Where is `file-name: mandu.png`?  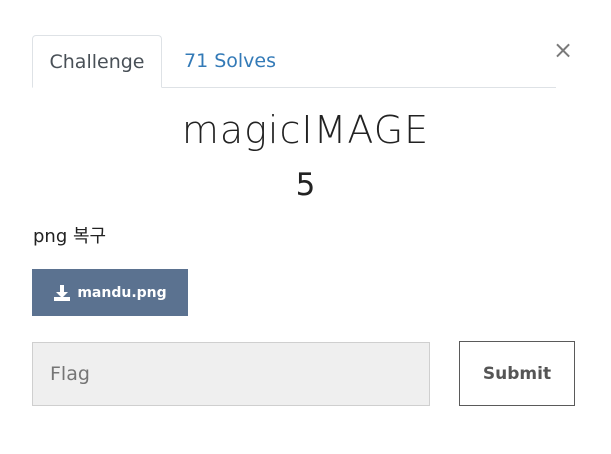 file-name: mandu.png is located at coordinates (122, 292).